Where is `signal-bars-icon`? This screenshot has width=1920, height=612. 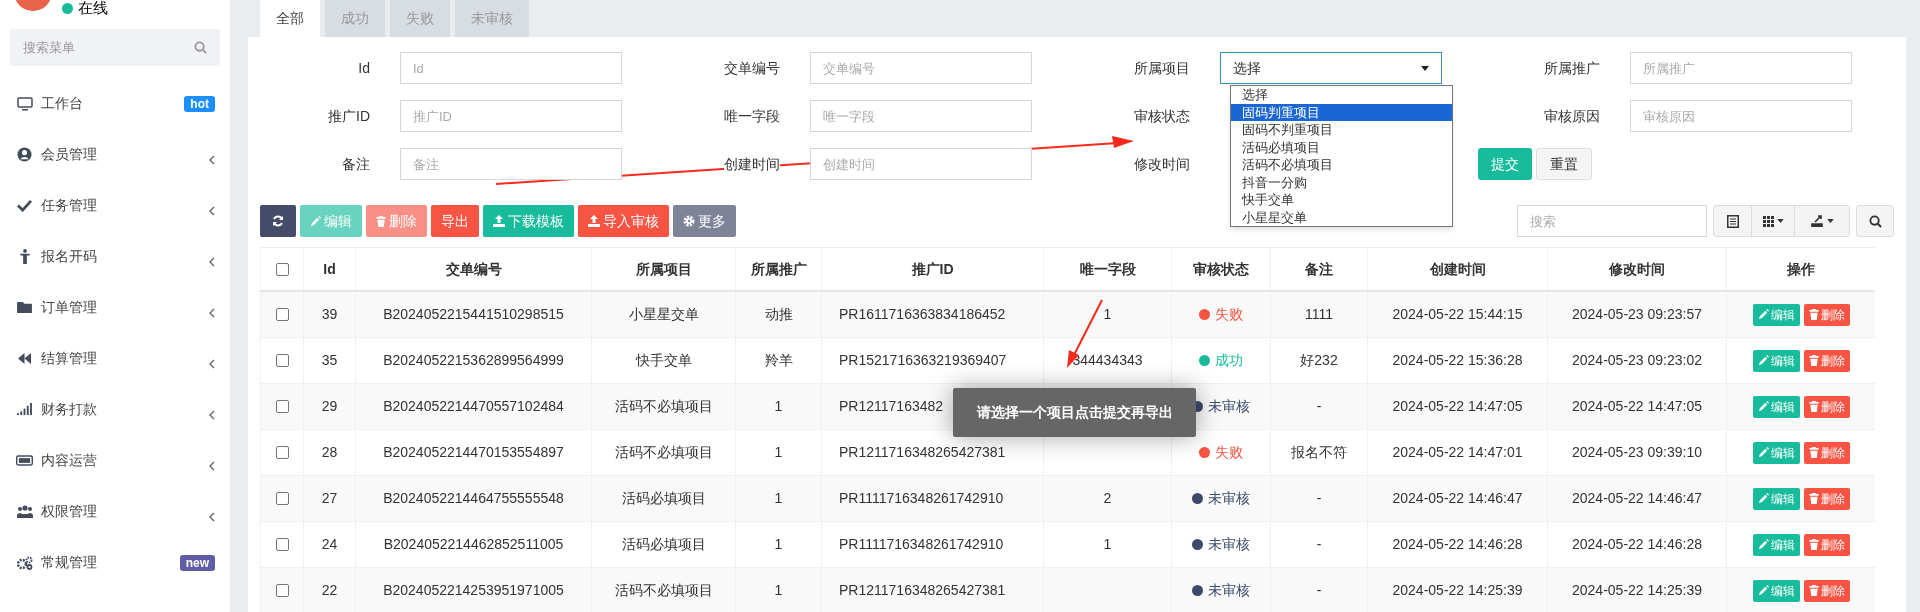 signal-bars-icon is located at coordinates (24, 409).